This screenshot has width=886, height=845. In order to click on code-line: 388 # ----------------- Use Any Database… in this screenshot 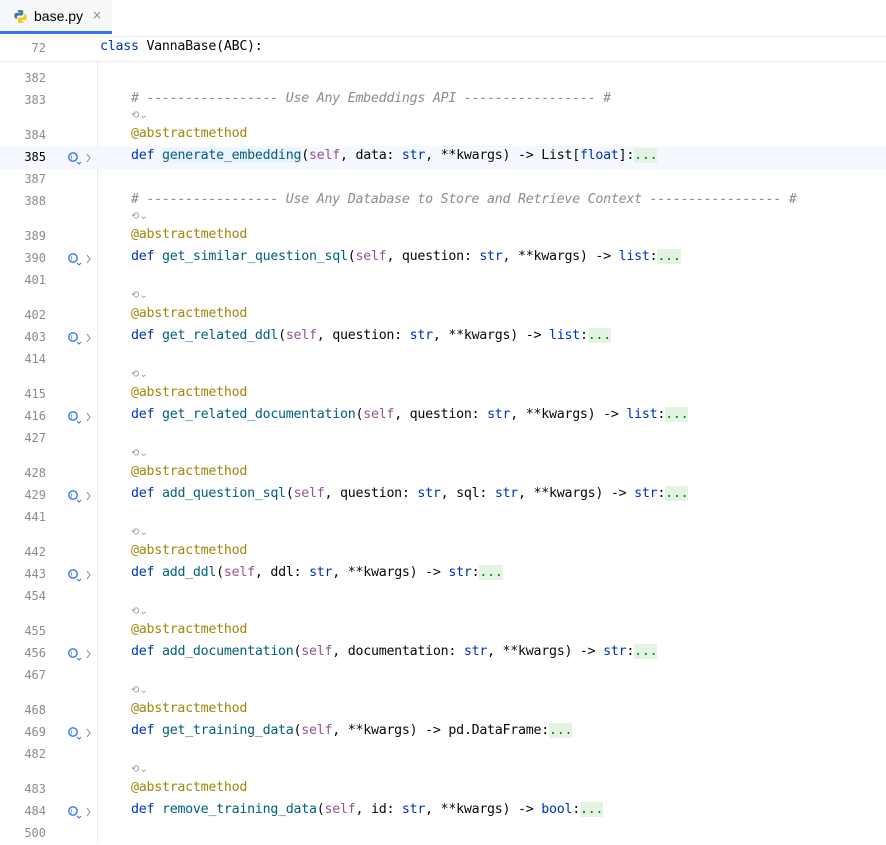, I will do `click(443, 201)`.